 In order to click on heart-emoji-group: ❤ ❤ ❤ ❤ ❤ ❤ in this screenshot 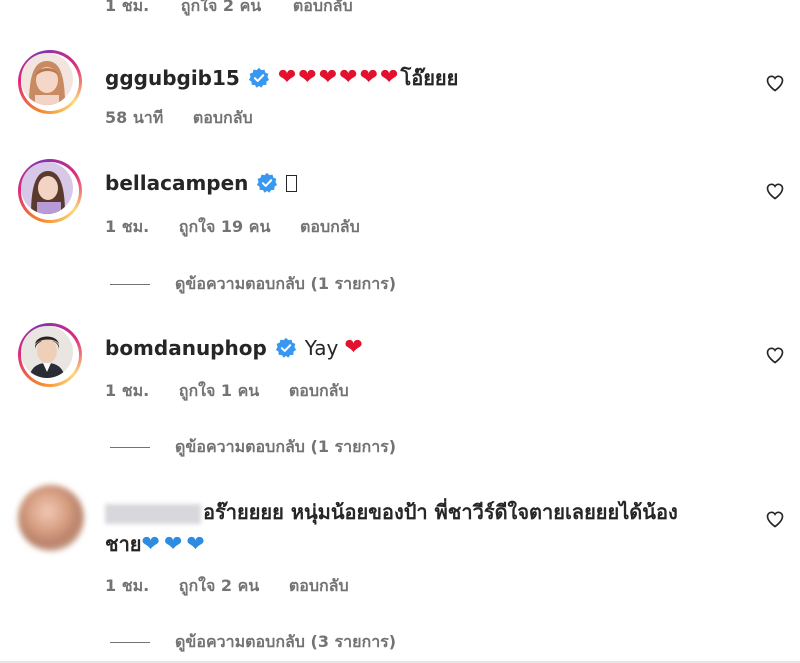, I will do `click(338, 78)`.